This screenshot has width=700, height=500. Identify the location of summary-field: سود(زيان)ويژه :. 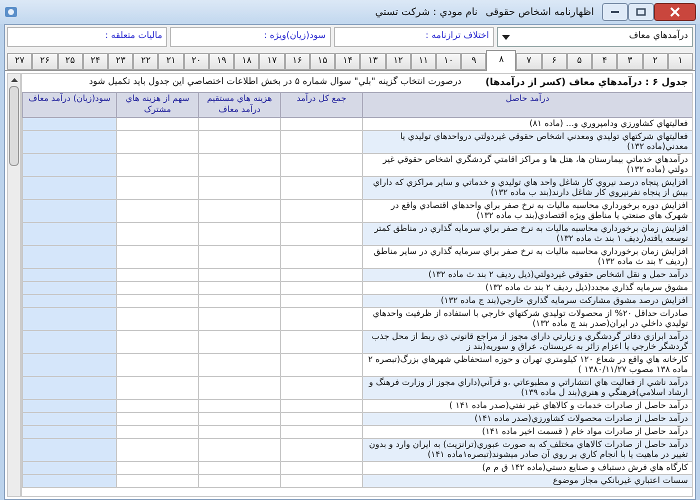
(250, 37).